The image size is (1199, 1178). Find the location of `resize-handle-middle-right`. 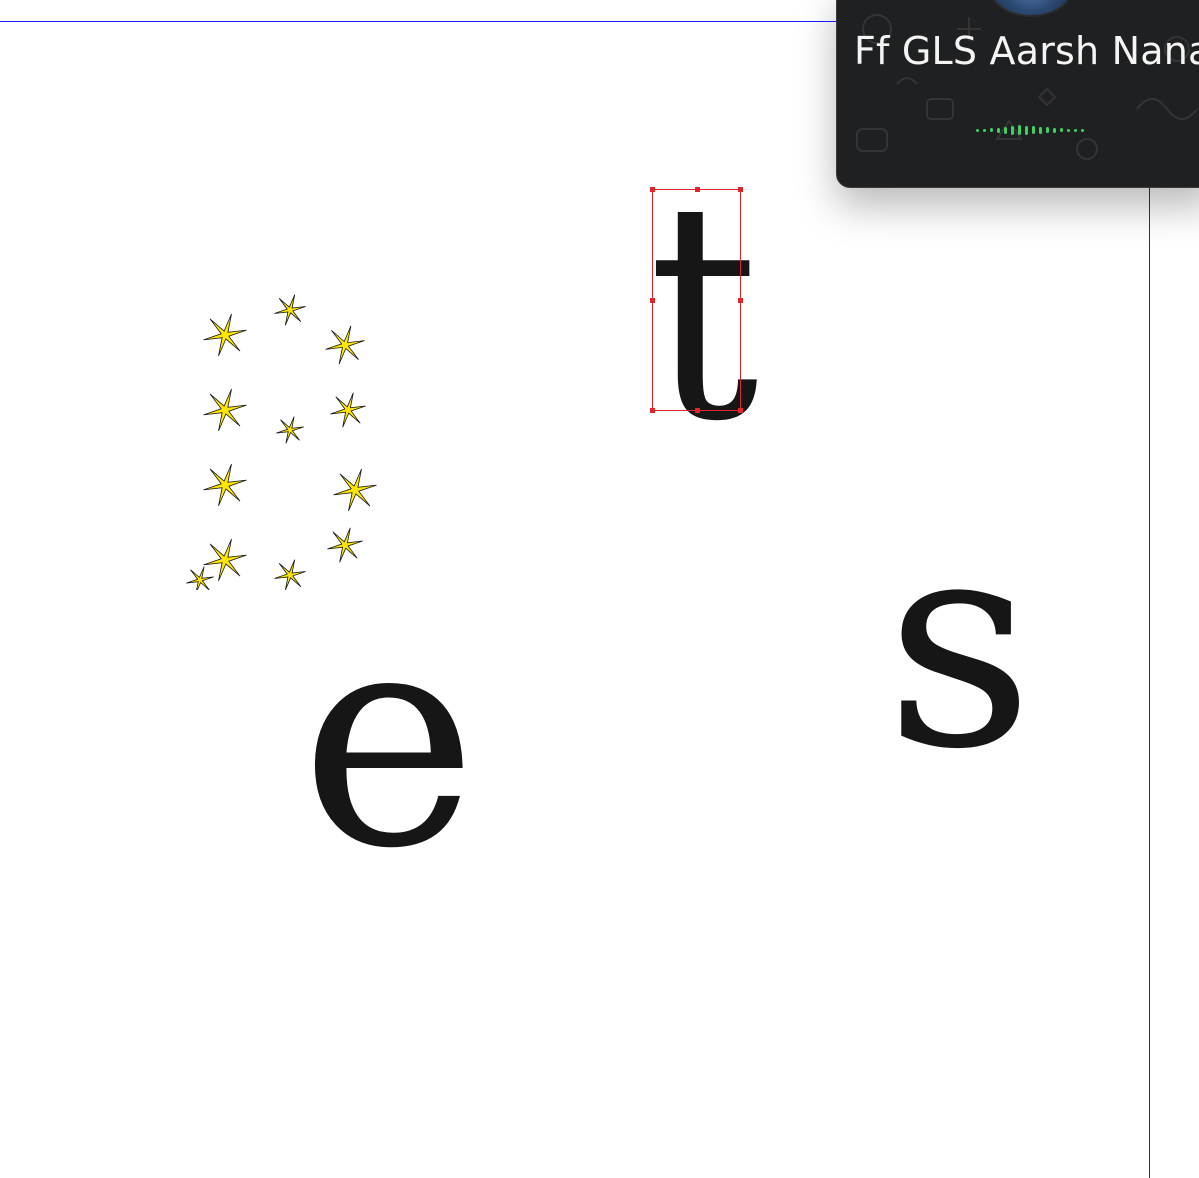

resize-handle-middle-right is located at coordinates (740, 300).